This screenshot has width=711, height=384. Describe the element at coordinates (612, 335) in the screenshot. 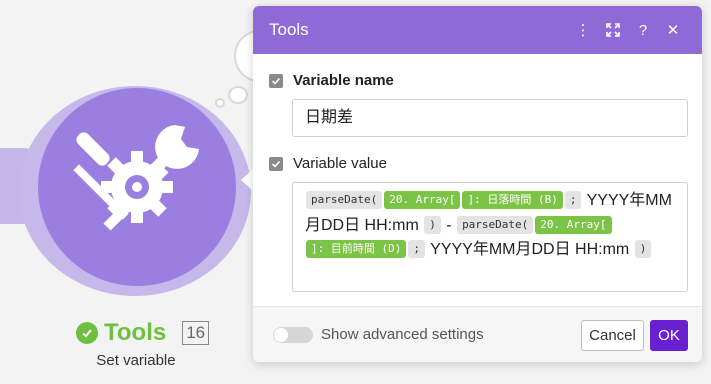

I see `cancel-button: Cancel` at that location.